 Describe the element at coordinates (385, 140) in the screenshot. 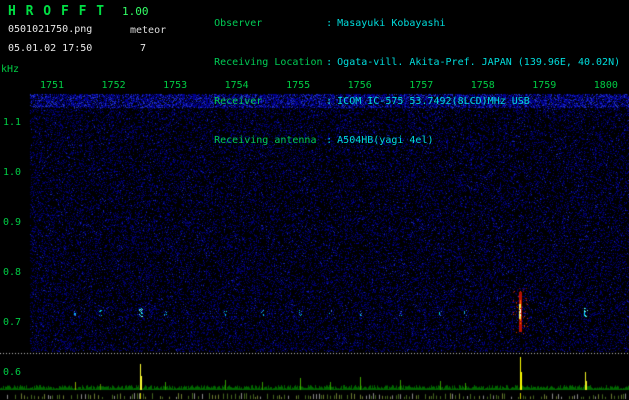

I see `info-value: A504HB(yagi 4el)` at that location.